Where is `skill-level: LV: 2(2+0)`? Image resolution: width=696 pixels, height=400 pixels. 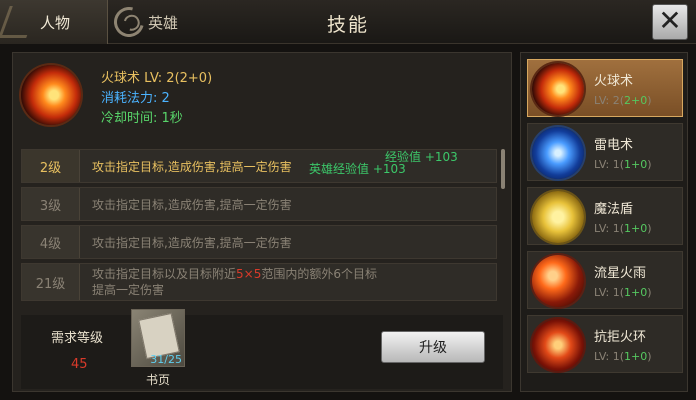 skill-level: LV: 2(2+0) is located at coordinates (623, 100).